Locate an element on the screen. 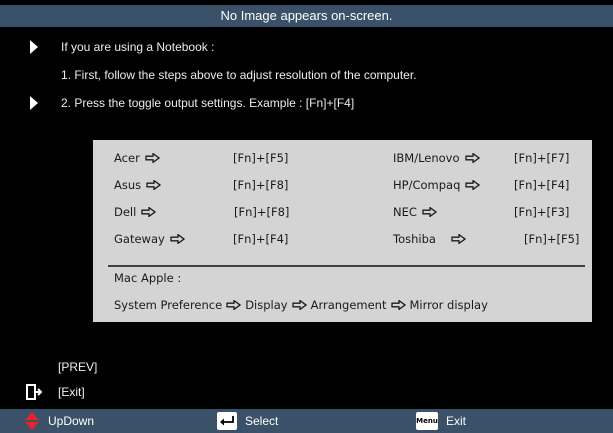  shortcut-brand: Asus is located at coordinates (138, 185).